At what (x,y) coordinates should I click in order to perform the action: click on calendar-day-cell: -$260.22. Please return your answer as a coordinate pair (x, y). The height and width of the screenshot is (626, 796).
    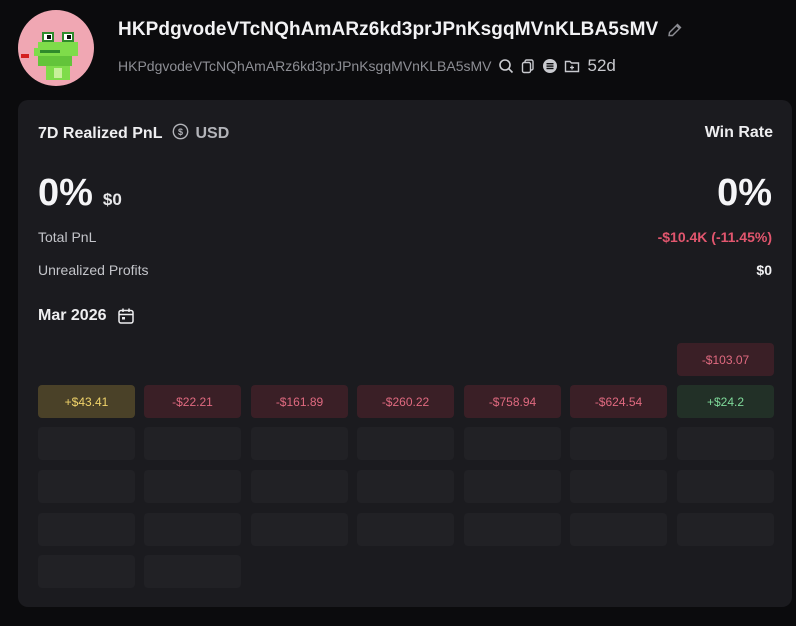
    Looking at the image, I should click on (405, 401).